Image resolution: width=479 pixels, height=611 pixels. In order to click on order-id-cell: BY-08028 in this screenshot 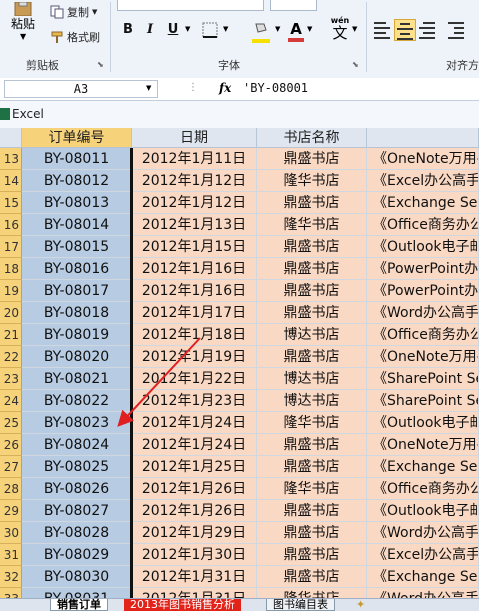, I will do `click(77, 533)`.